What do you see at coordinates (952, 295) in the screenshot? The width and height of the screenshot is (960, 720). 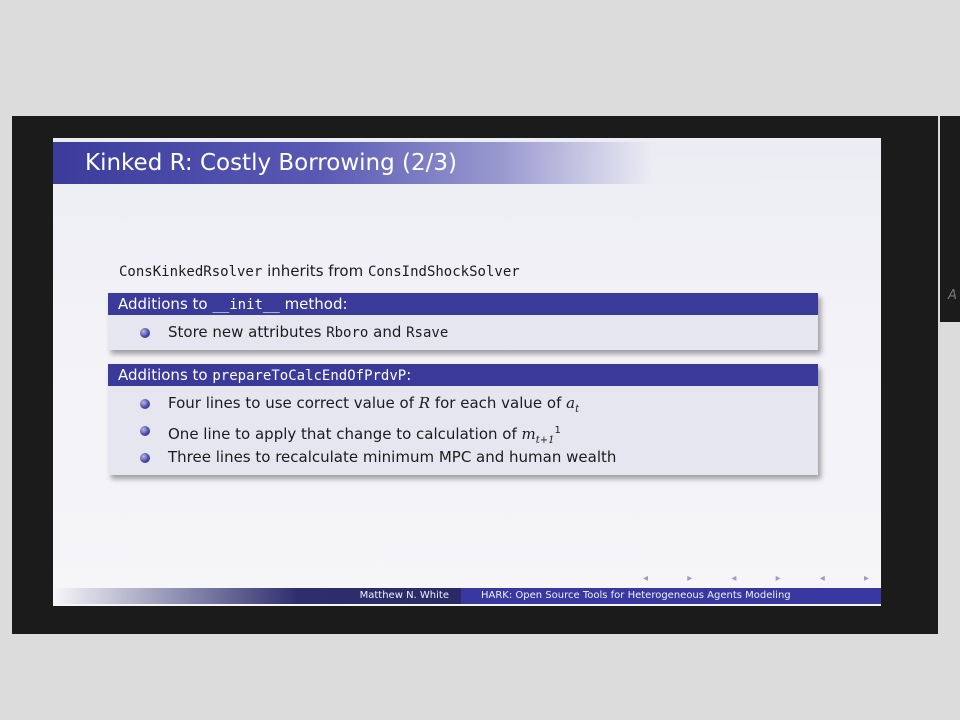 I see `side-thumbnail-mark: A` at bounding box center [952, 295].